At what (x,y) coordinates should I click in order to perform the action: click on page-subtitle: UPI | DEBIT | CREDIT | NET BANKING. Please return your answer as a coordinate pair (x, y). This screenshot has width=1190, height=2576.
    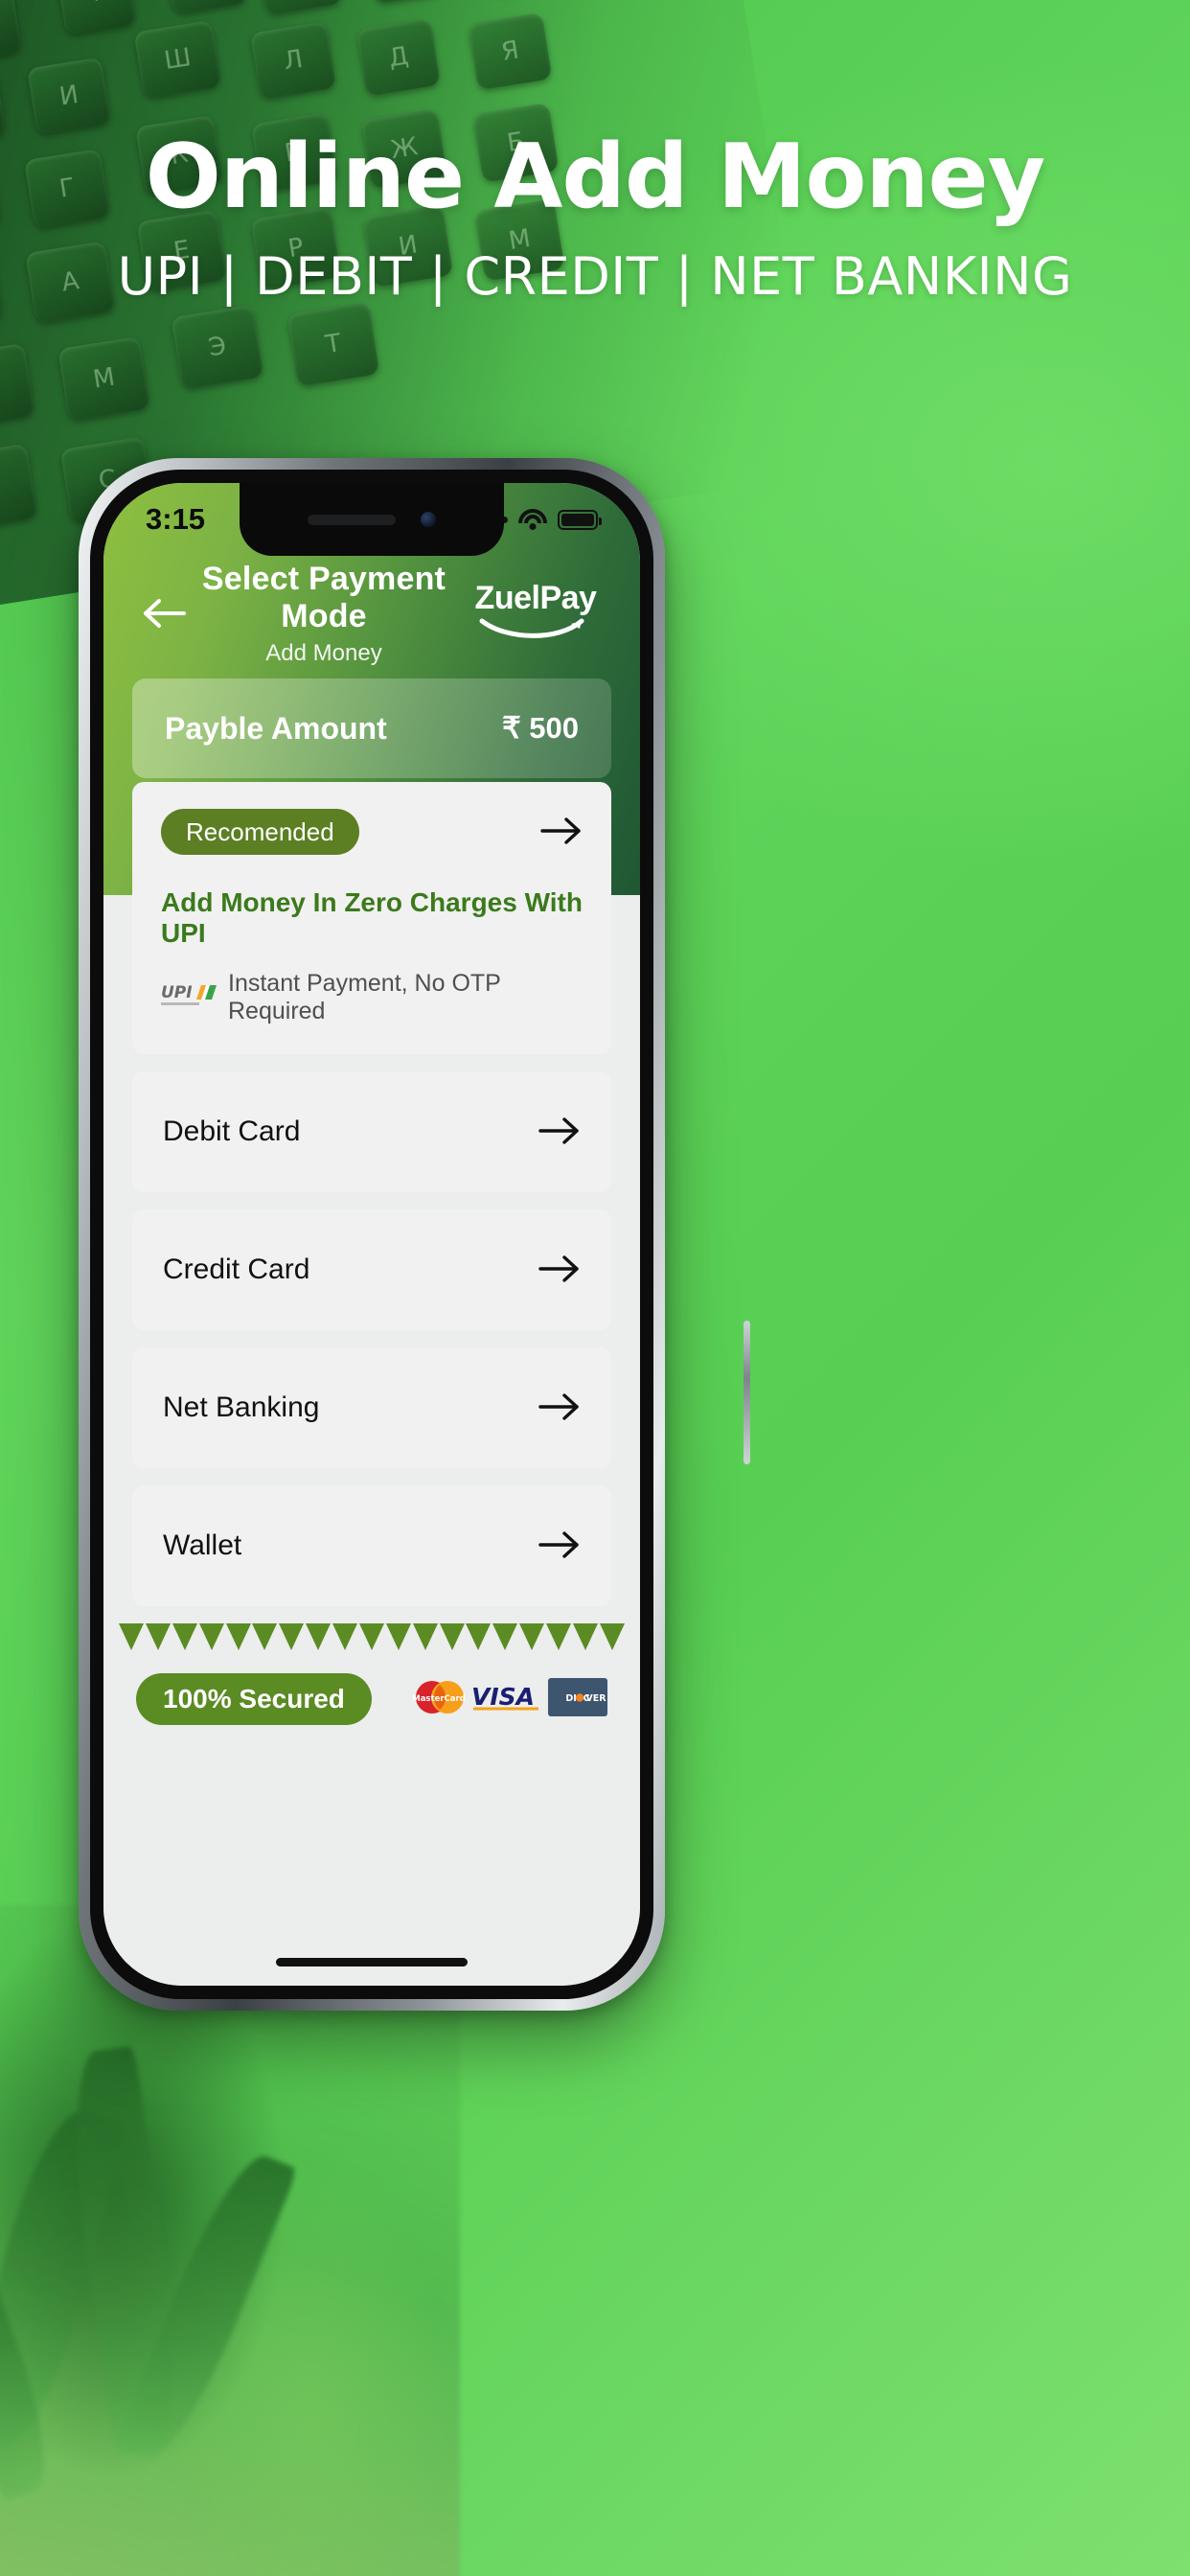
    Looking at the image, I should click on (595, 276).